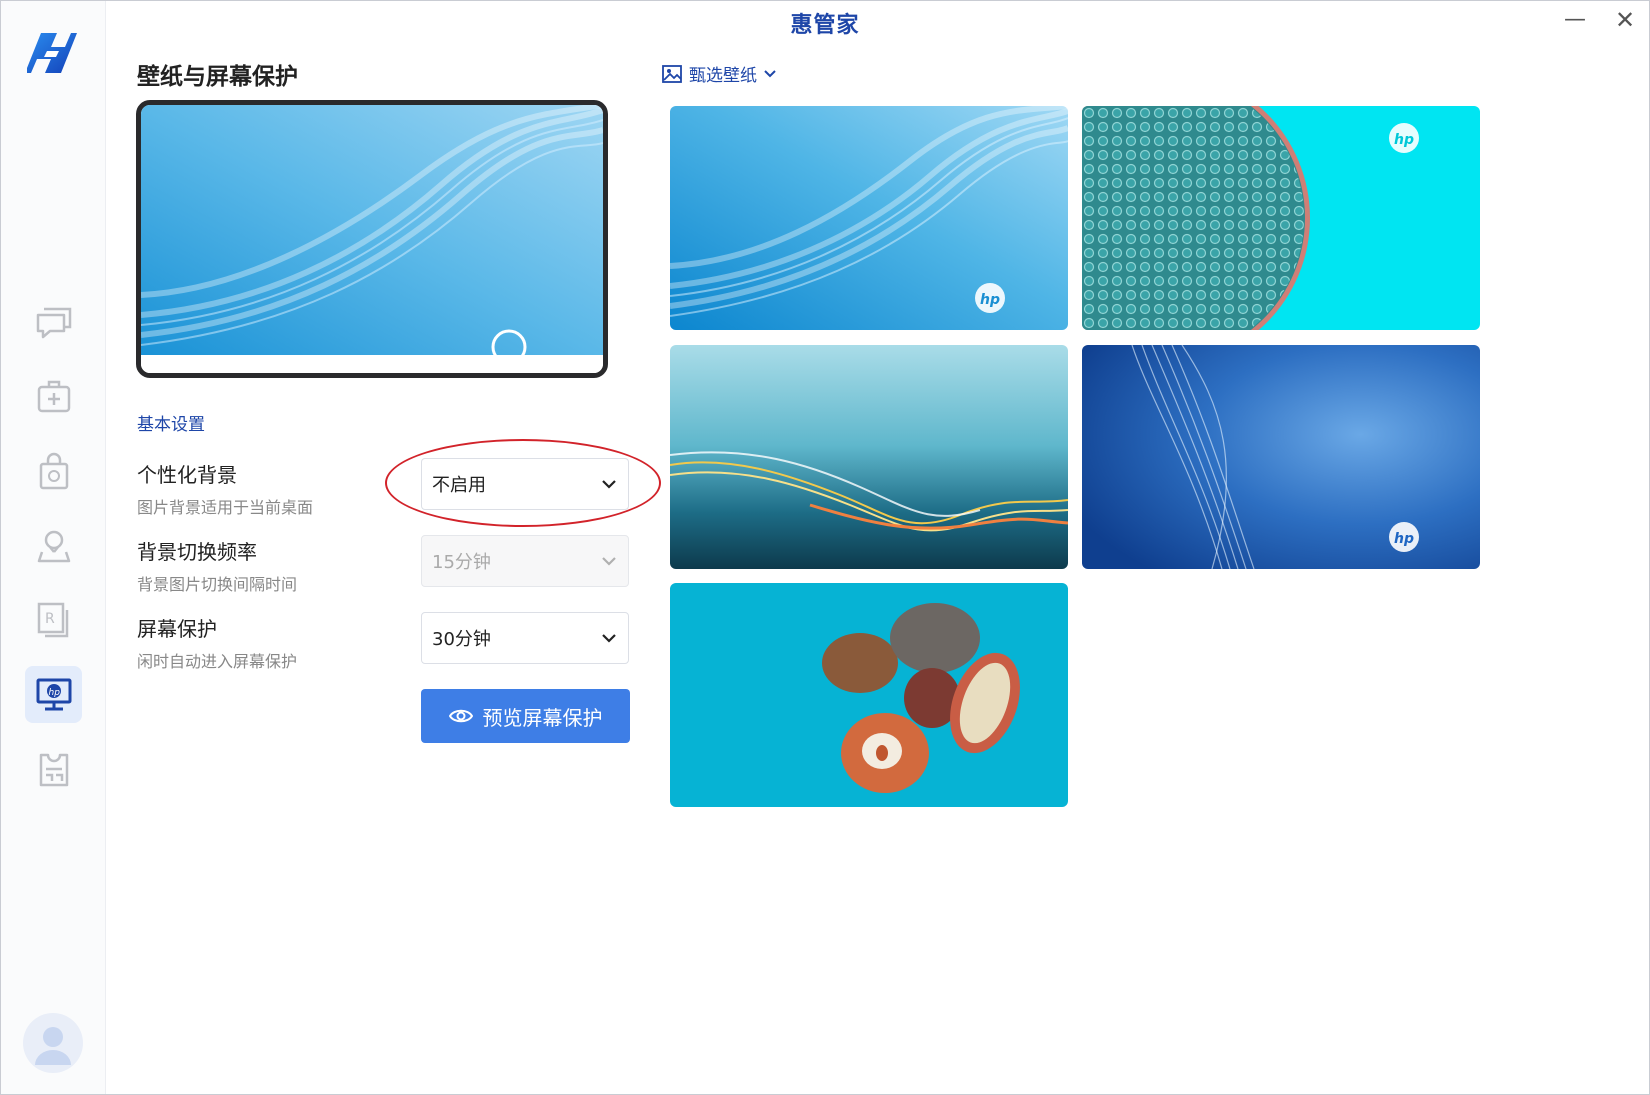 The height and width of the screenshot is (1095, 1650). I want to click on shopping-bag-icon, so click(53, 470).